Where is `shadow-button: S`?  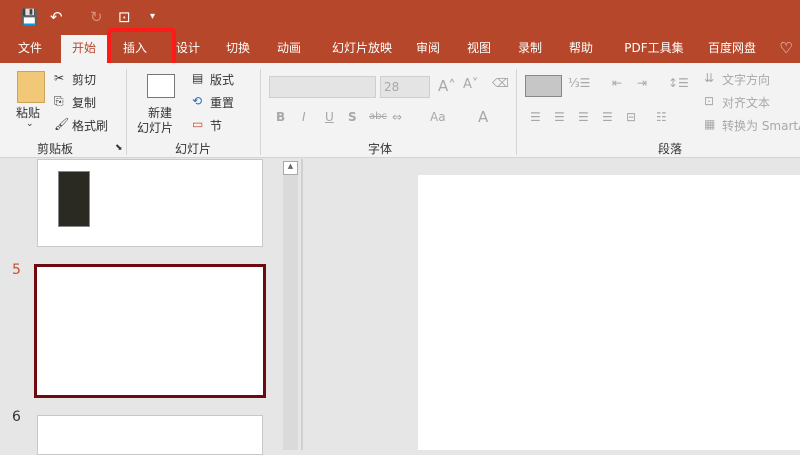 shadow-button: S is located at coordinates (352, 117).